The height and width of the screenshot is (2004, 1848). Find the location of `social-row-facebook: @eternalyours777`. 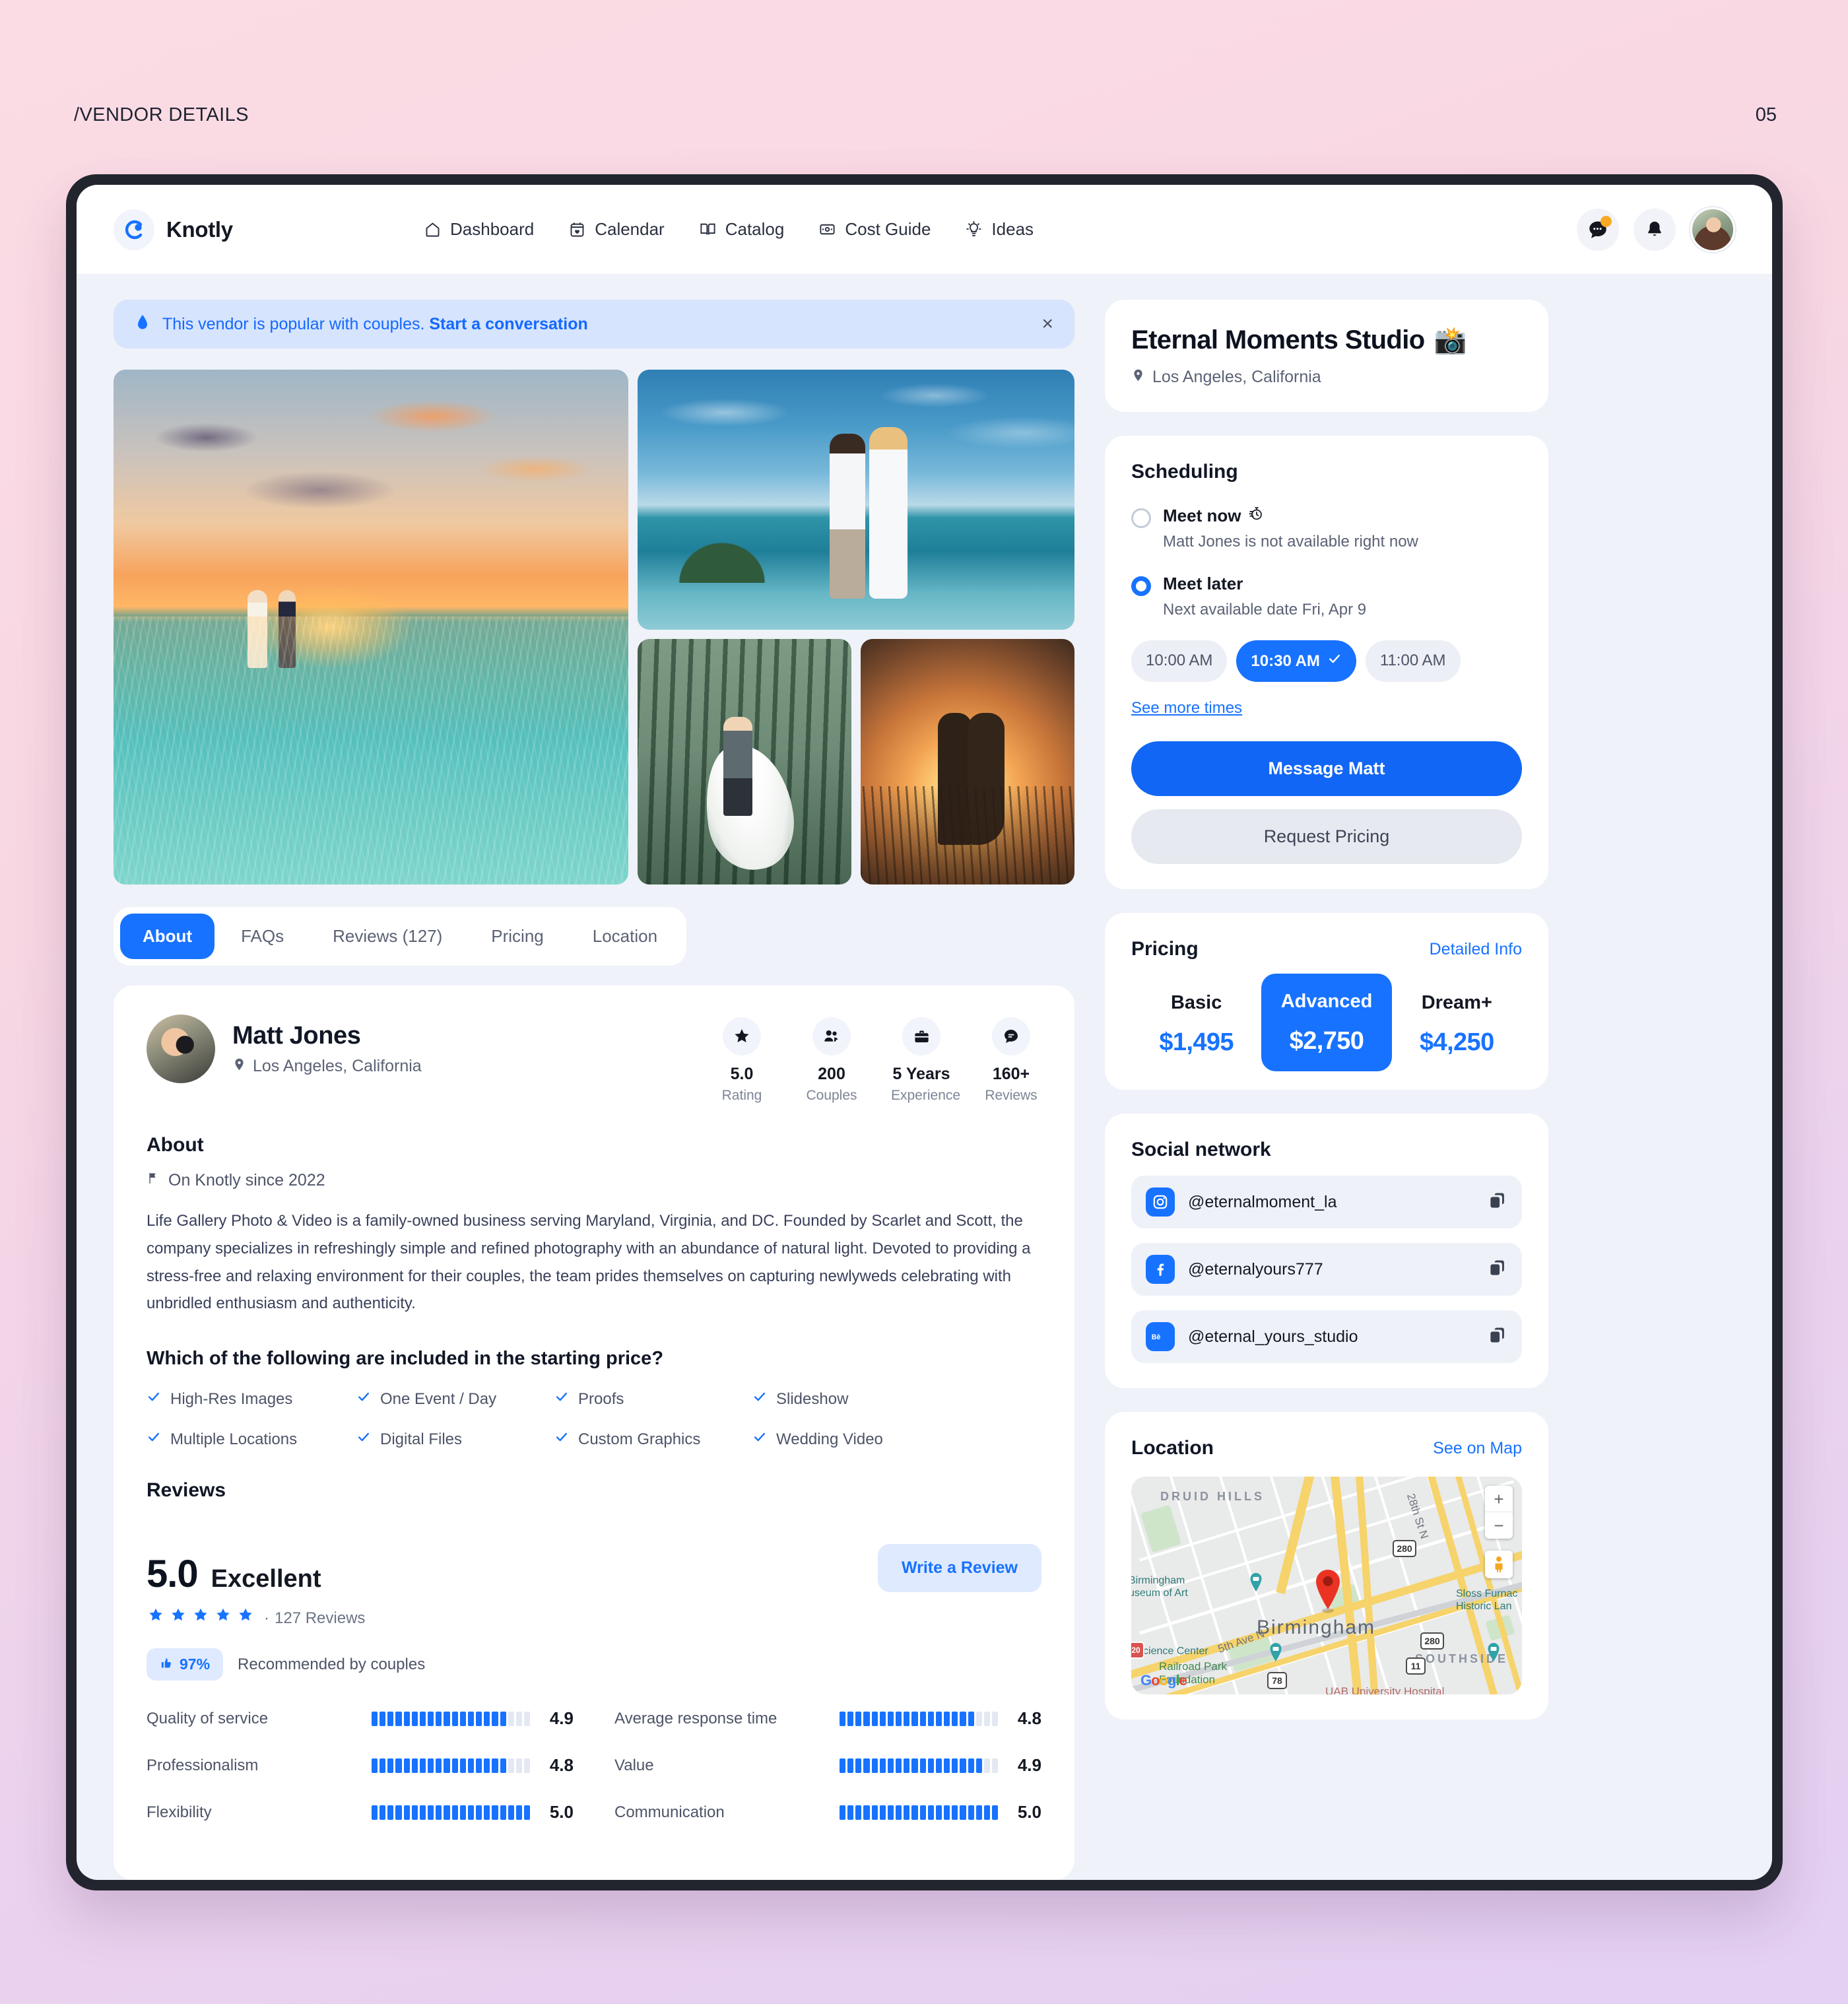

social-row-facebook: @eternalyours777 is located at coordinates (1326, 1269).